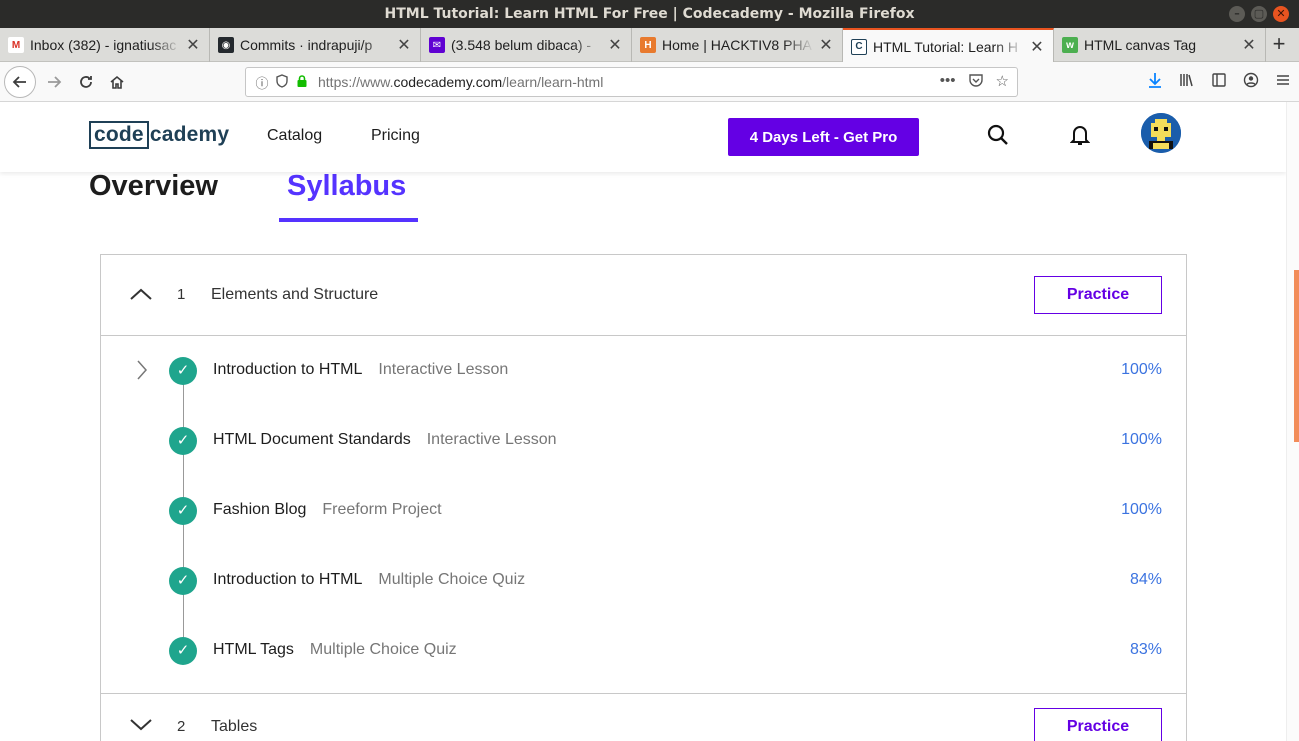 The height and width of the screenshot is (741, 1299). What do you see at coordinates (1237, 14) in the screenshot?
I see `minimize-button: –` at bounding box center [1237, 14].